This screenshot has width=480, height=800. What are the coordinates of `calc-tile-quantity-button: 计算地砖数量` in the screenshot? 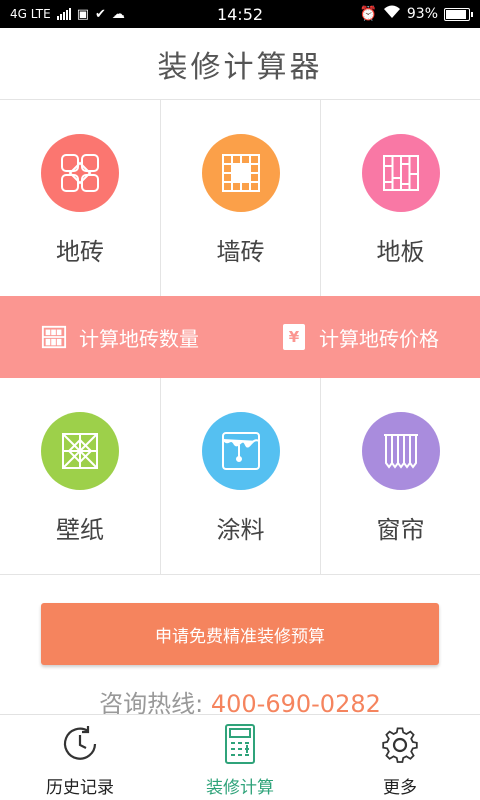 It's located at (120, 337).